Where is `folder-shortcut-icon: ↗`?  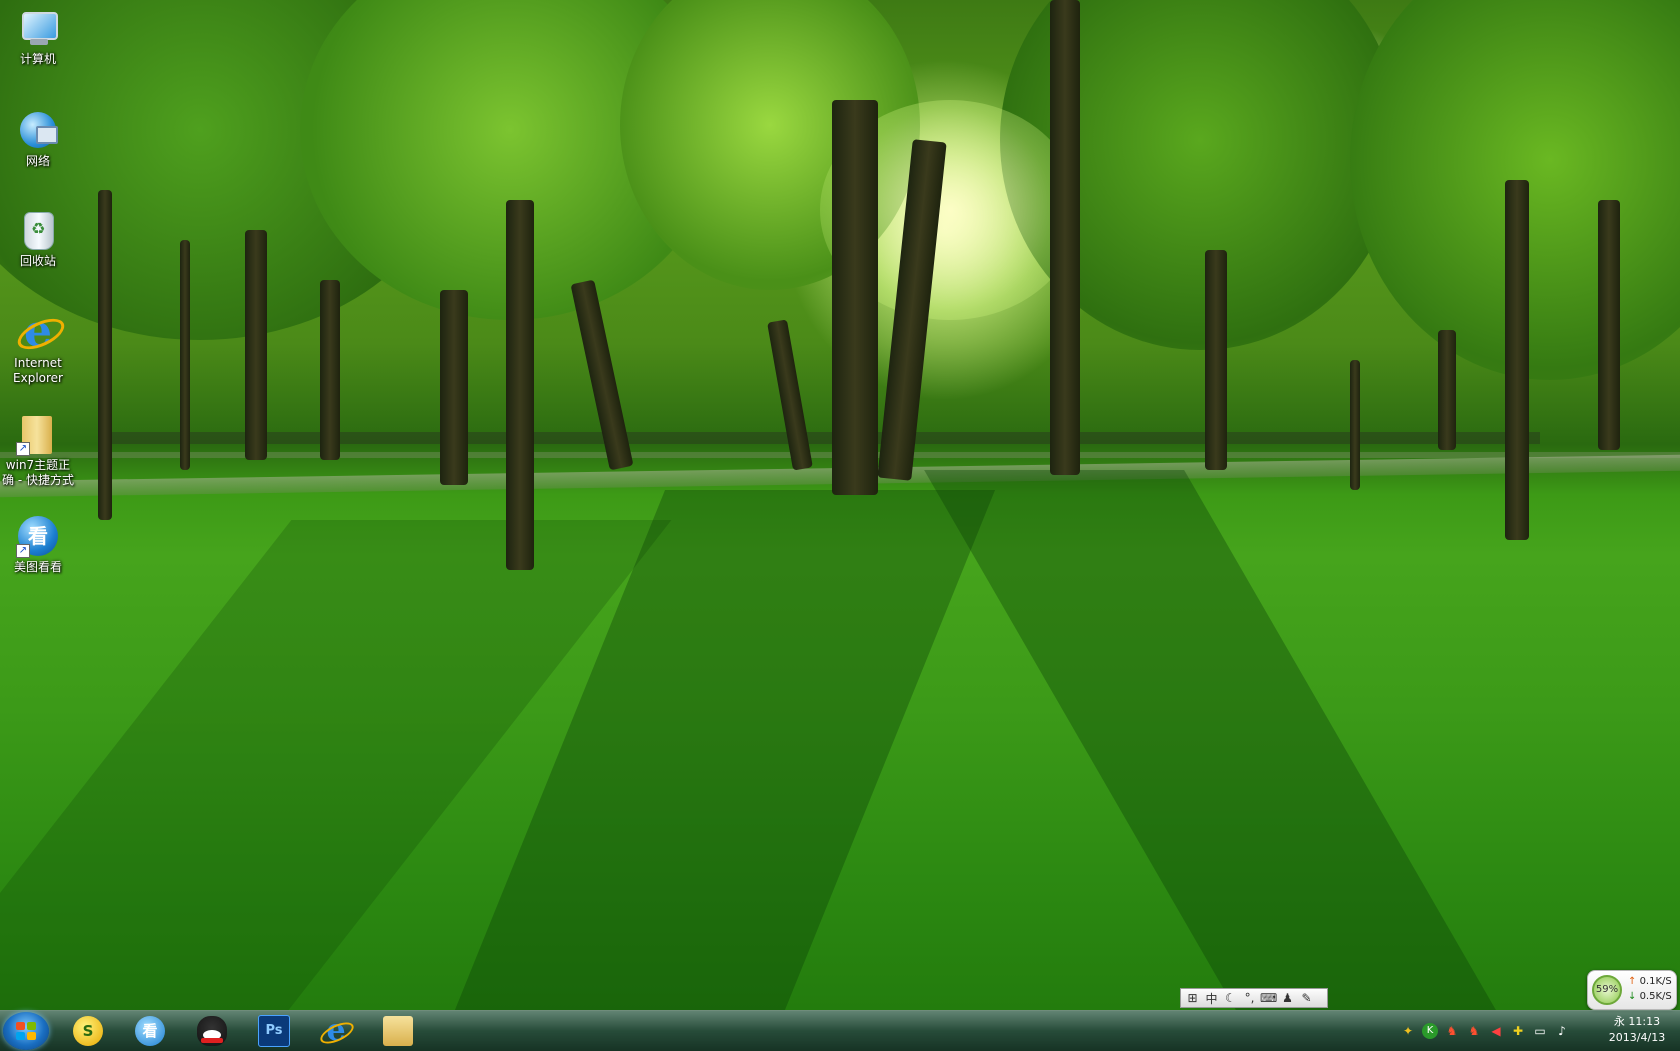 folder-shortcut-icon: ↗ is located at coordinates (38, 434).